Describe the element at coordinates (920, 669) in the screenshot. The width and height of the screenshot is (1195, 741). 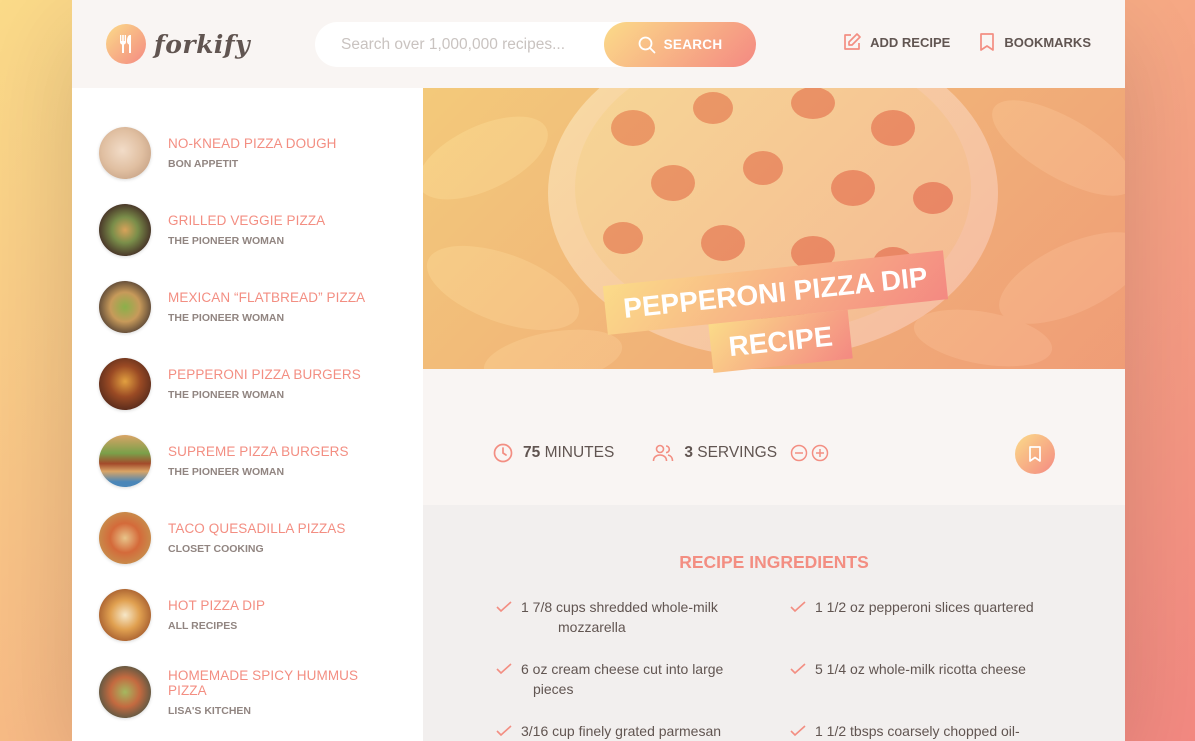
I see `ingredient-text: 5 1/4 oz whole-milk ricotta cheese` at that location.